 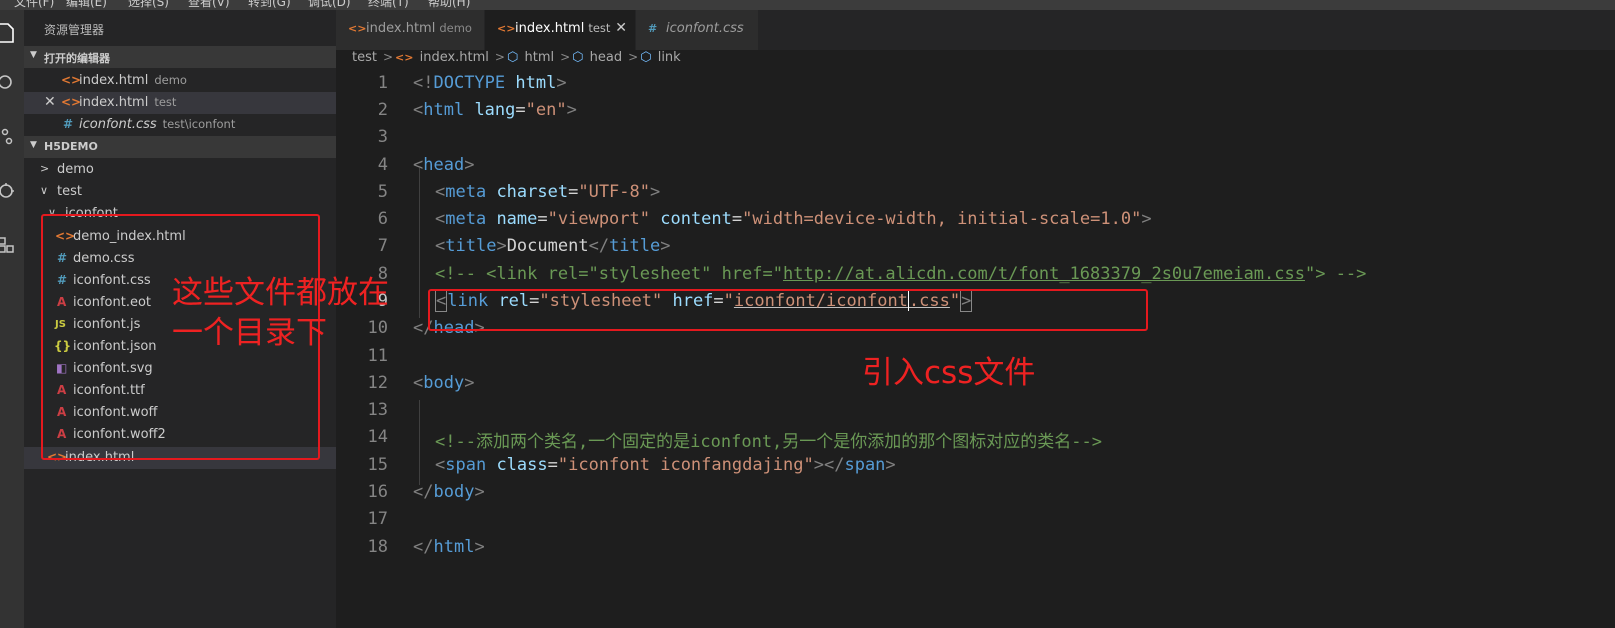 I want to click on breadcrumb-item: link, so click(x=669, y=57).